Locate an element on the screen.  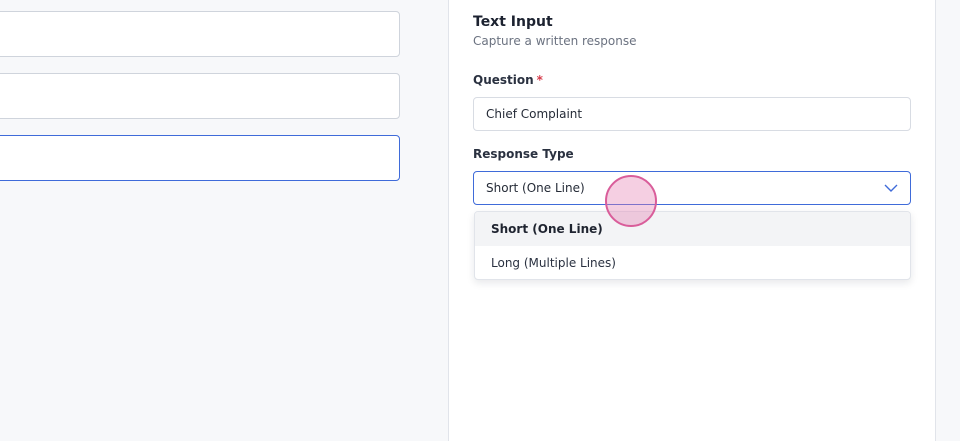
question-label: Question * is located at coordinates (508, 80).